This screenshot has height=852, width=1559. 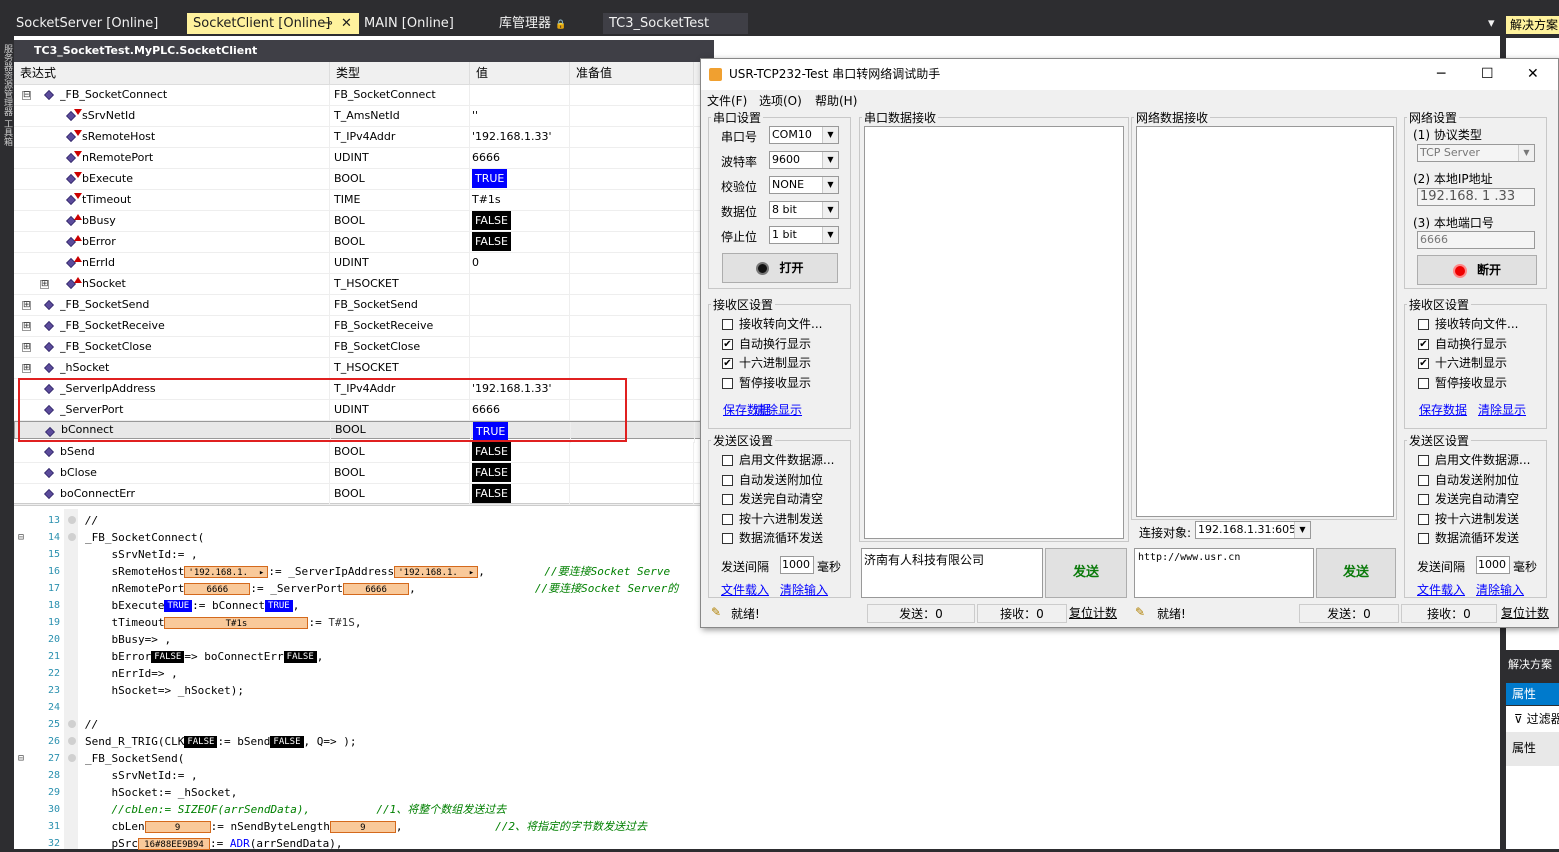 What do you see at coordinates (359, 305) in the screenshot?
I see `table-row: ⊞ _FB_SocketSend FB_SocketSend` at bounding box center [359, 305].